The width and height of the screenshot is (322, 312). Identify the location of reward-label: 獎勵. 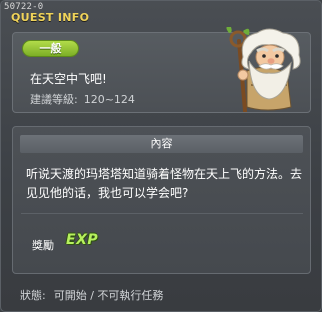
(43, 245).